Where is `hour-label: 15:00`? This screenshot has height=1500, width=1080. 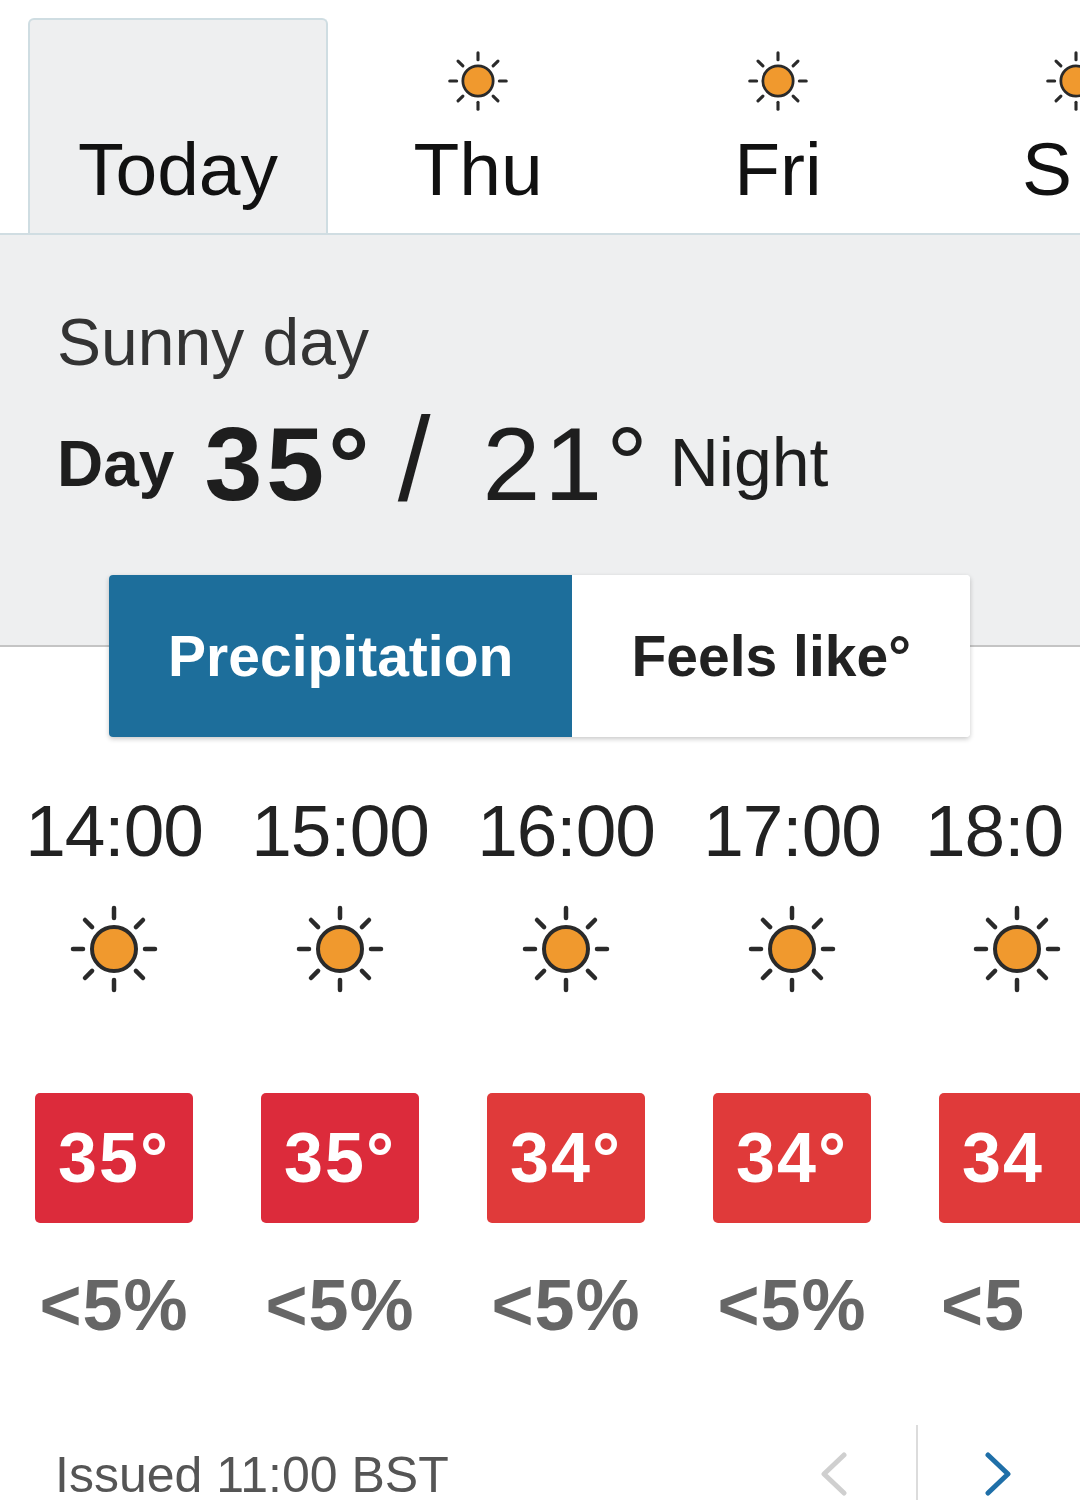 hour-label: 15:00 is located at coordinates (340, 831).